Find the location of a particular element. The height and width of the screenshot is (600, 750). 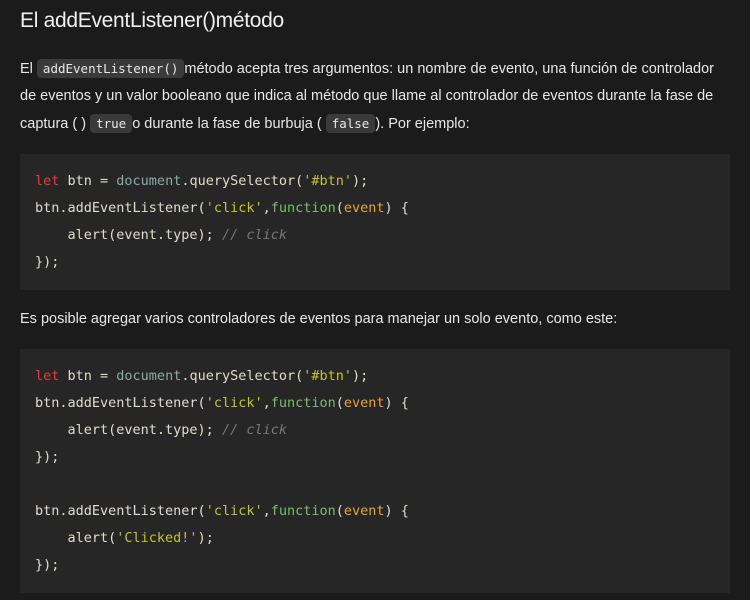

code-token: 'Clicked!' is located at coordinates (157, 538).